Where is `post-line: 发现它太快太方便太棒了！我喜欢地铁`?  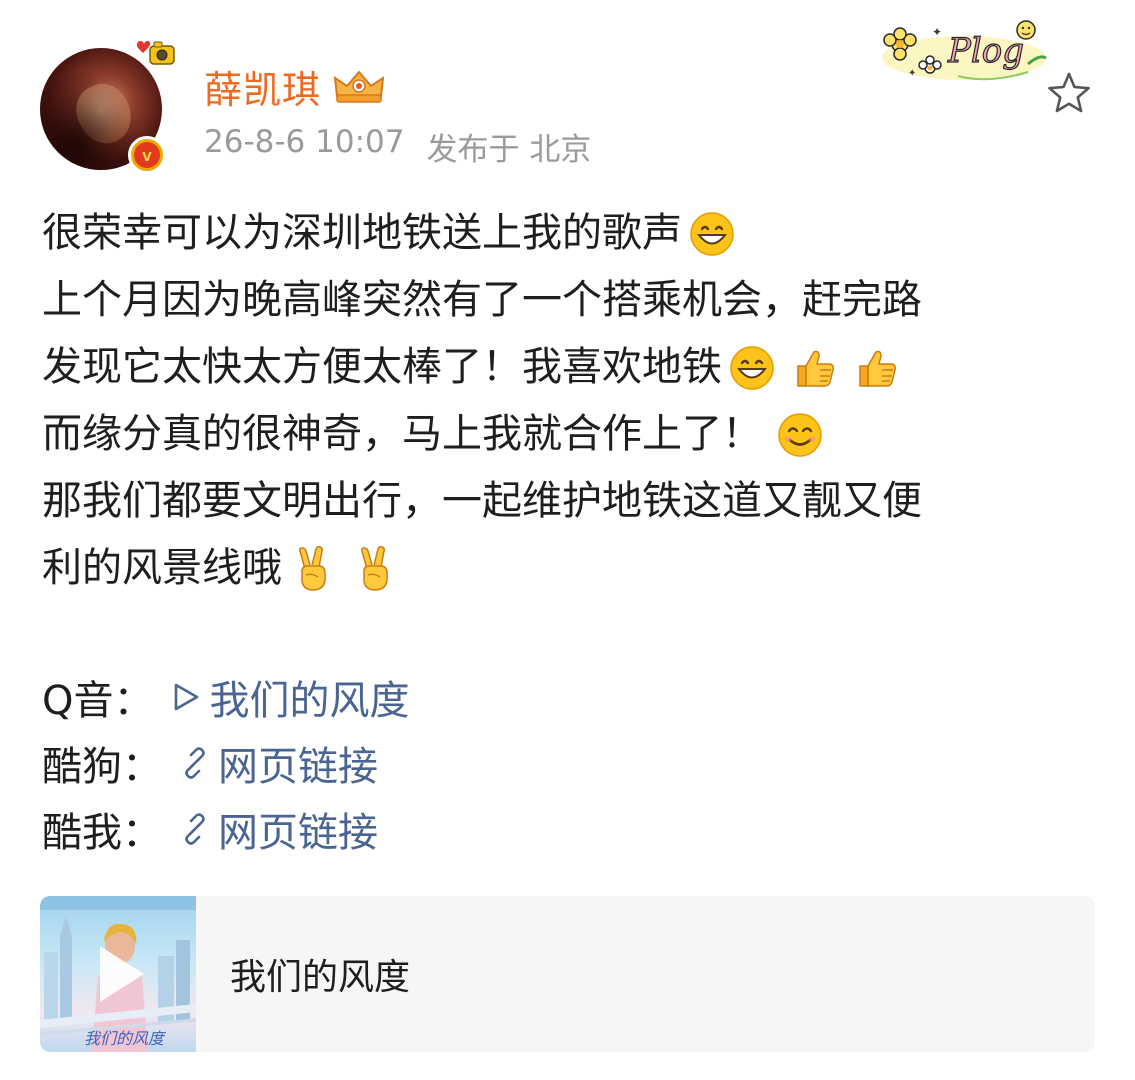
post-line: 发现它太快太方便太棒了！我喜欢地铁 is located at coordinates (572, 367).